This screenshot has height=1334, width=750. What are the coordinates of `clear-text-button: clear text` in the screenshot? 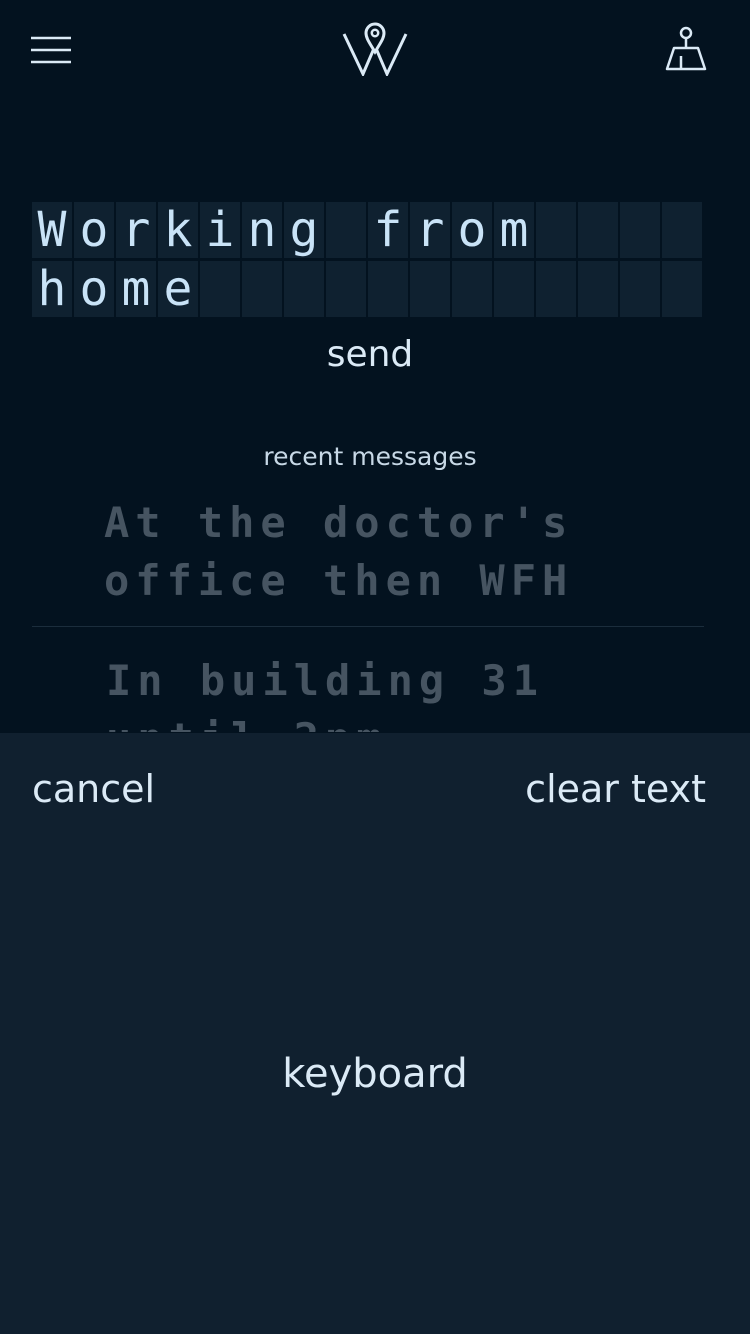 It's located at (615, 789).